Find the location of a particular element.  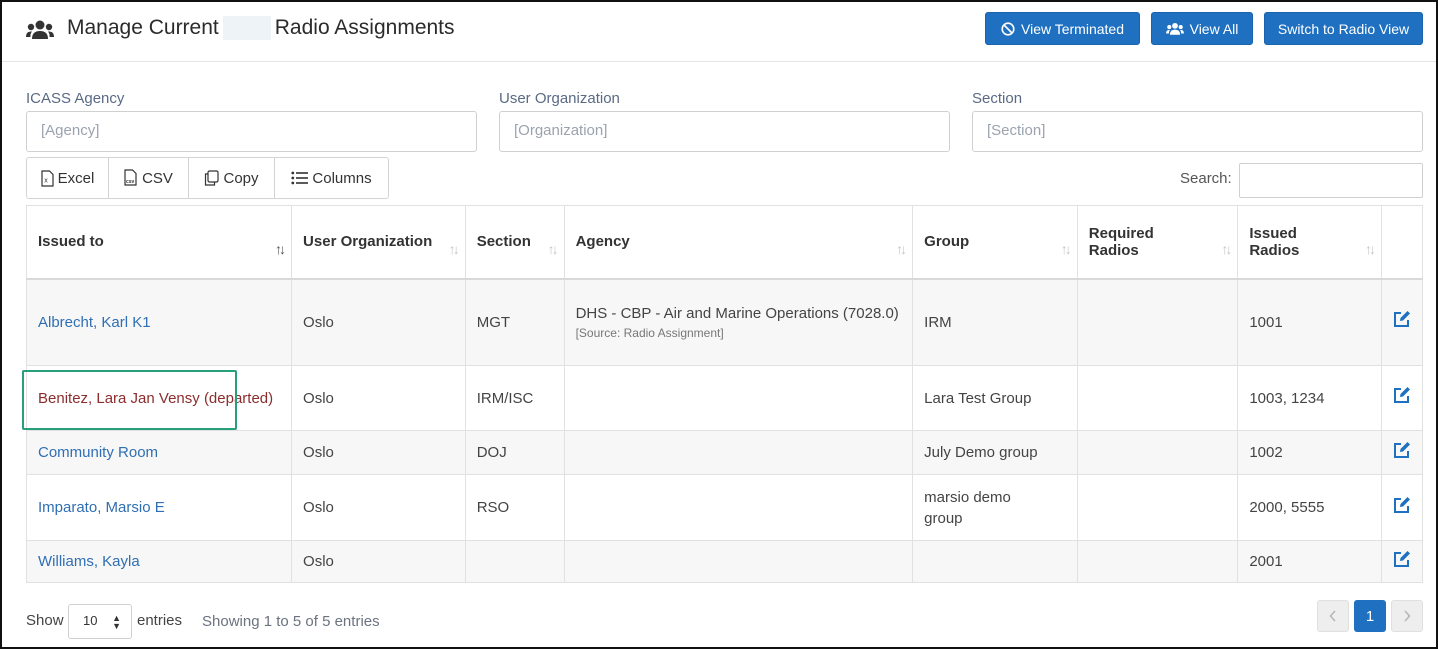

column-label: Issued to is located at coordinates (71, 242).